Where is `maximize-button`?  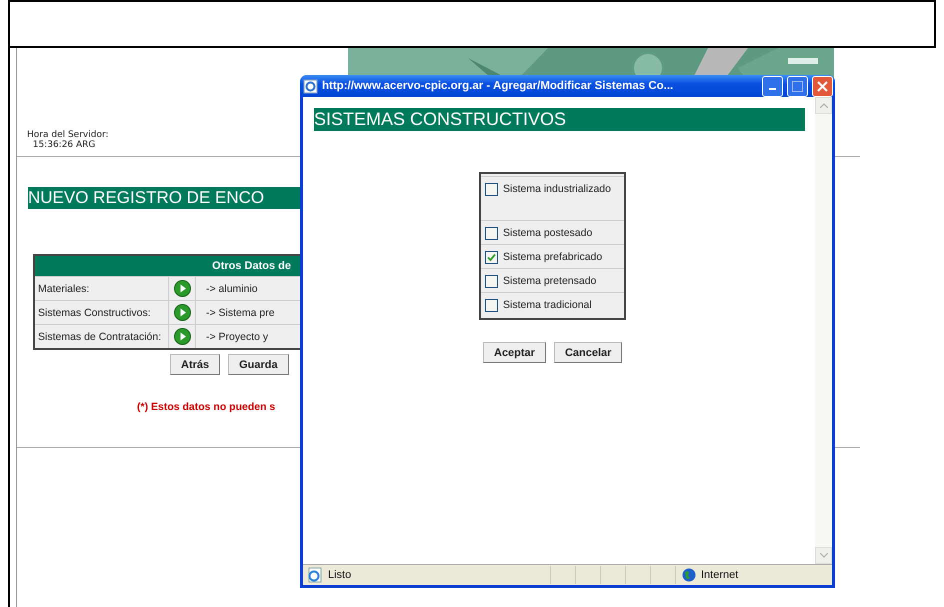
maximize-button is located at coordinates (797, 86).